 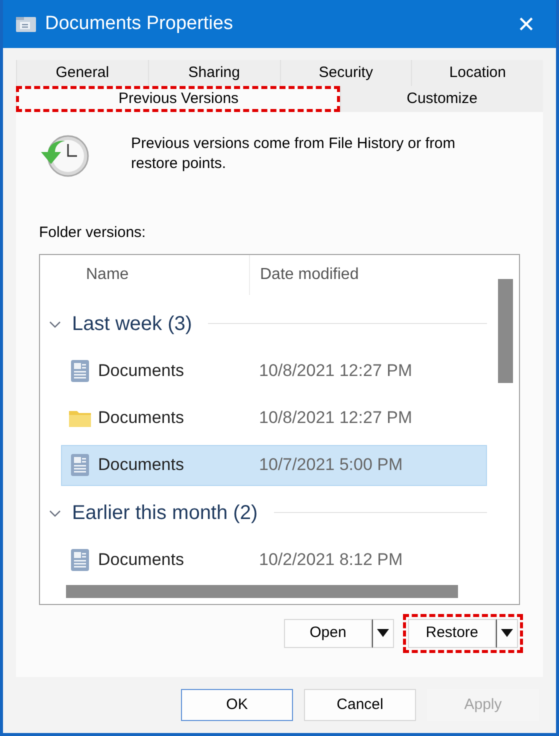 I want to click on clock-restore-icon, so click(x=65, y=156).